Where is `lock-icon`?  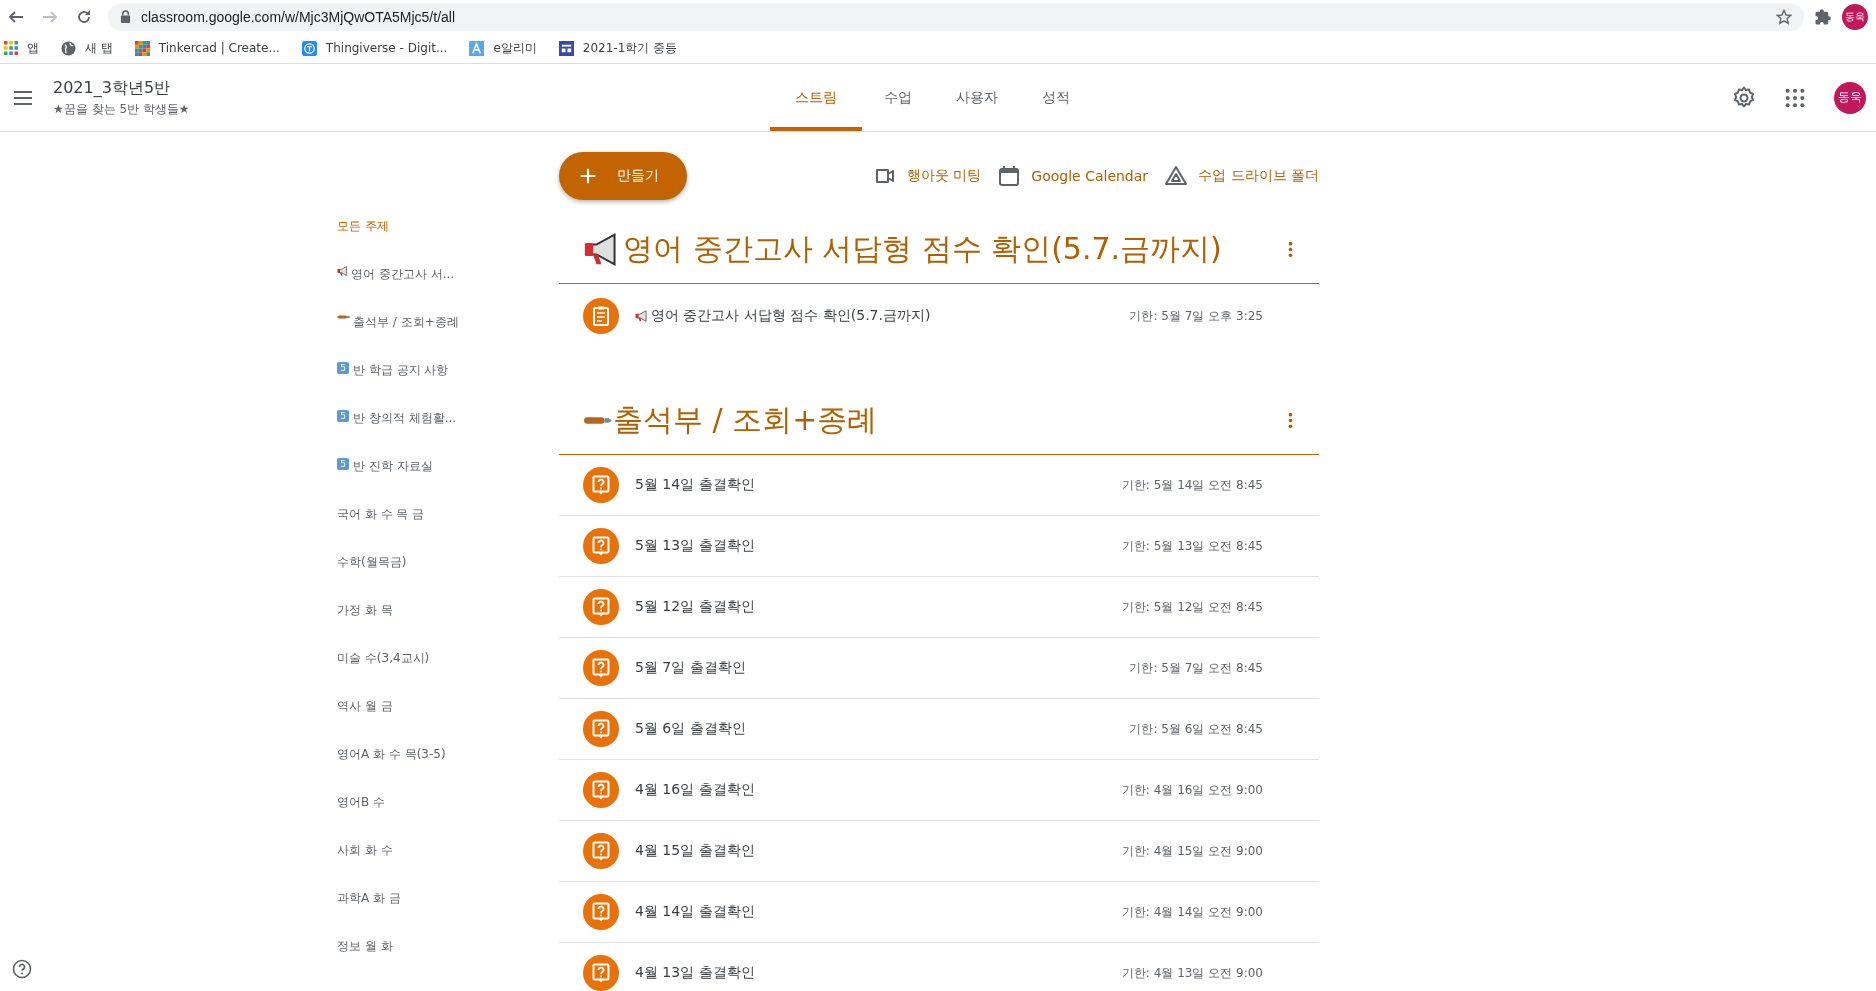 lock-icon is located at coordinates (125, 16).